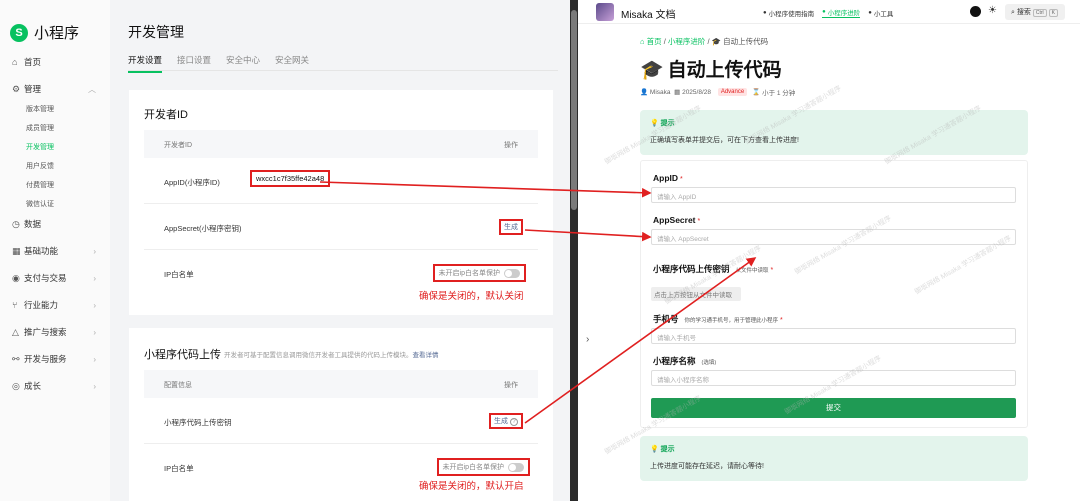 This screenshot has height=501, width=1080. What do you see at coordinates (40, 109) in the screenshot?
I see `sidebar-subitem-version: 版本管理` at bounding box center [40, 109].